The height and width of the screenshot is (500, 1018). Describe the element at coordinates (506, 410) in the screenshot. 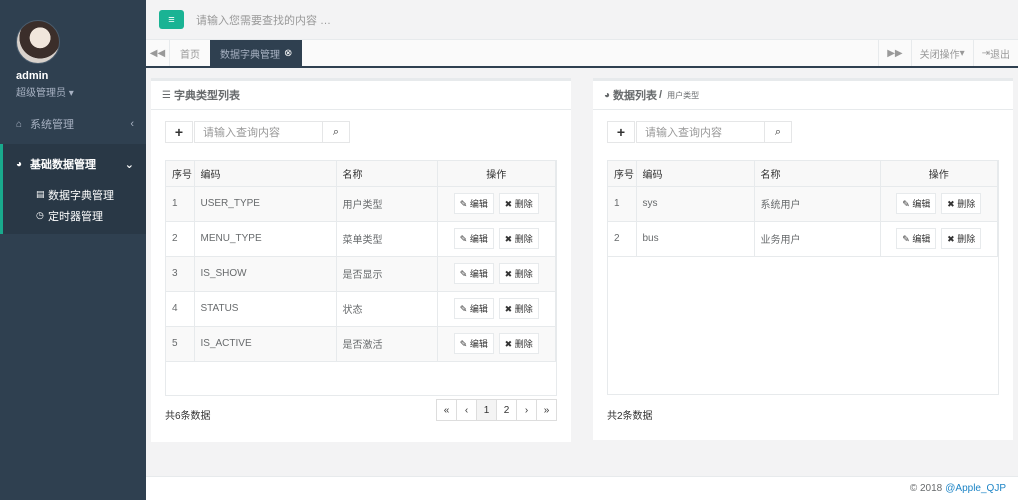

I see `page-2-button: 2` at that location.